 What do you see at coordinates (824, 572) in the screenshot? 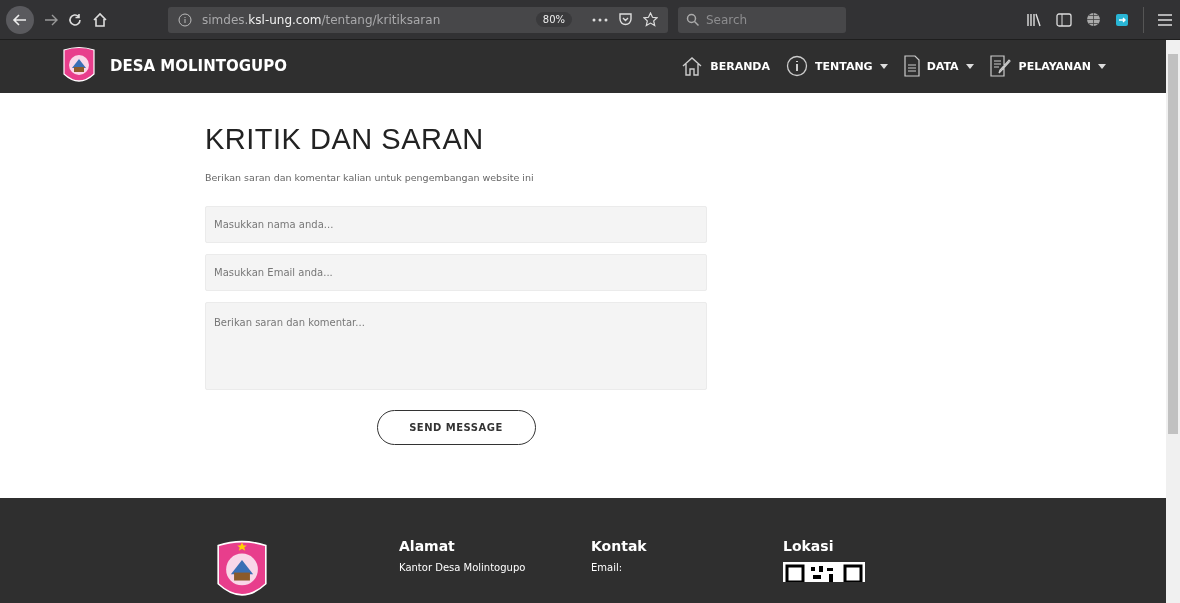
I see `qr-code-icon` at bounding box center [824, 572].